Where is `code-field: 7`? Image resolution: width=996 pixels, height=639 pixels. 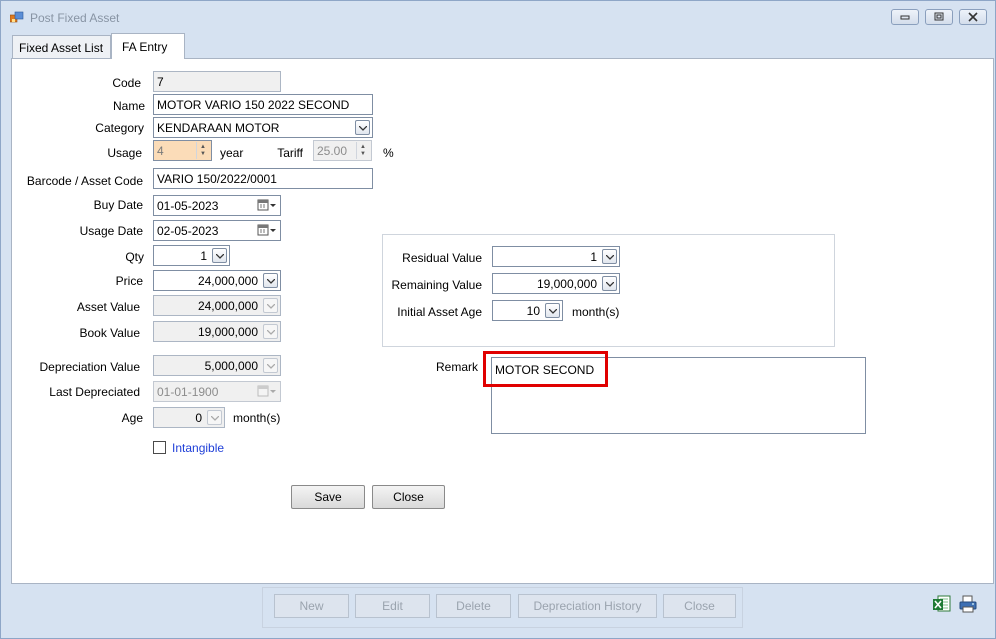
code-field: 7 is located at coordinates (217, 81).